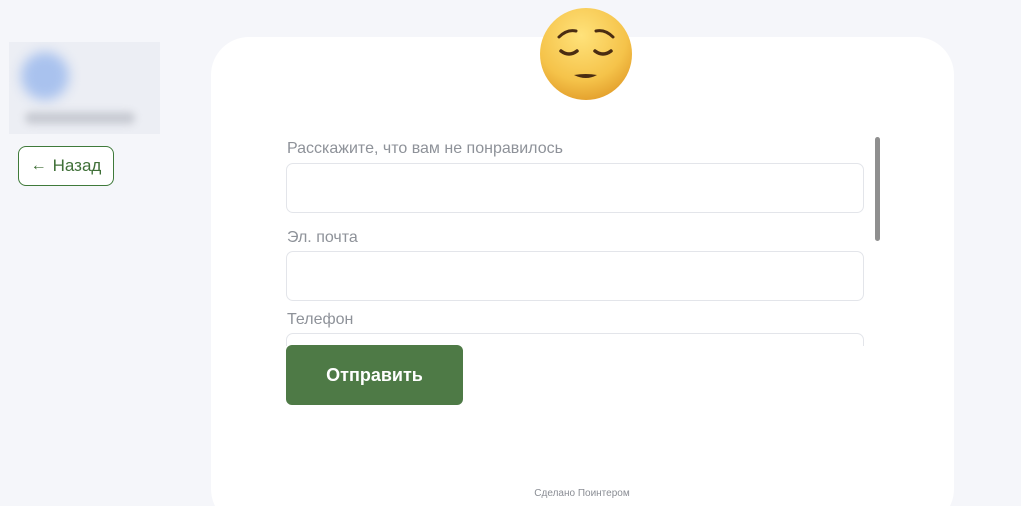  I want to click on email-field-label: Эл. почта, so click(322, 237).